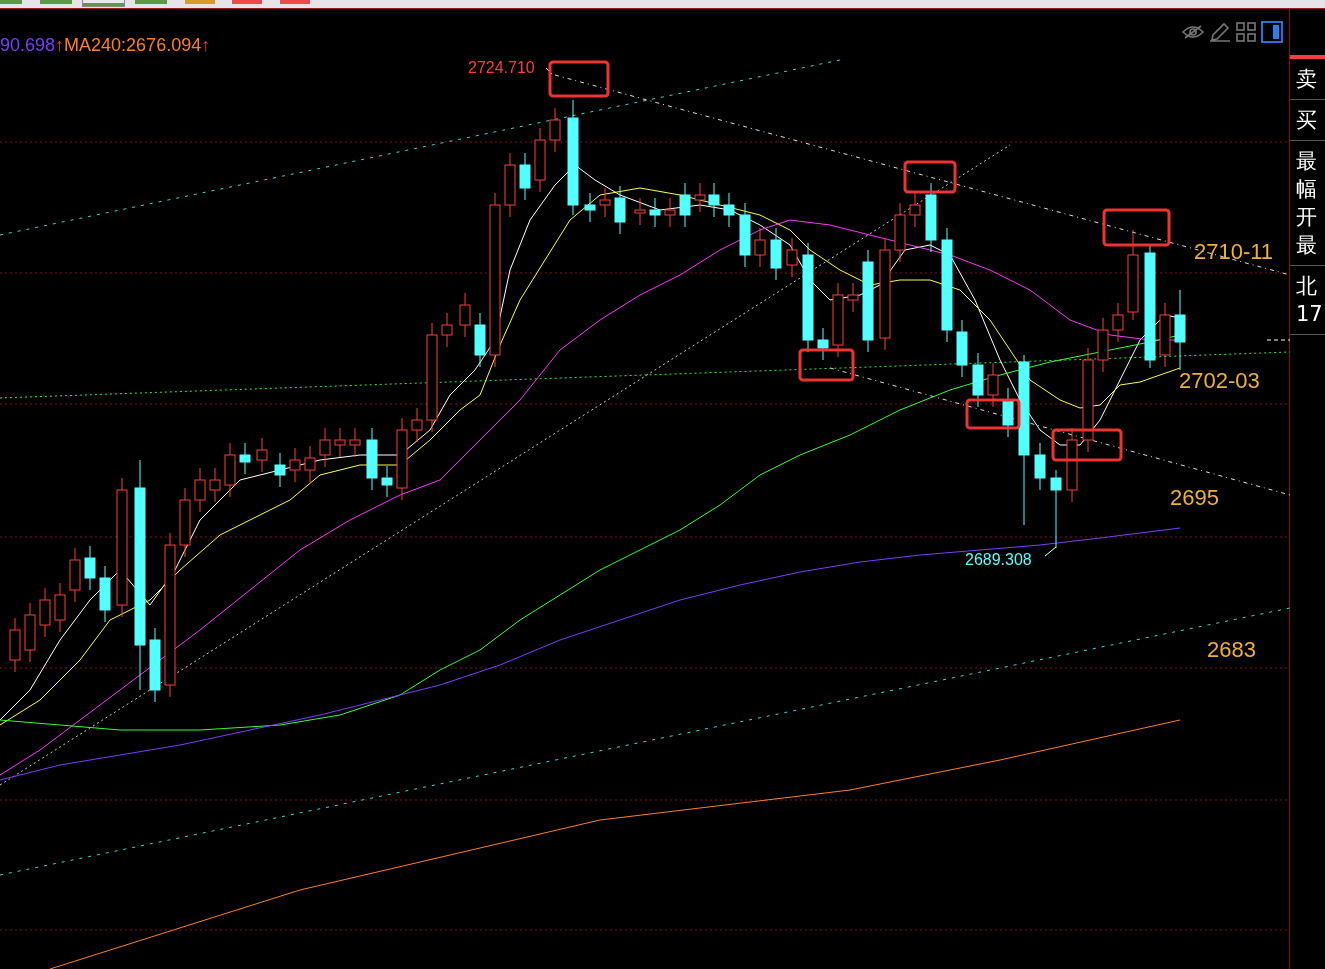  What do you see at coordinates (501, 68) in the screenshot?
I see `high-price-label: 2724.710` at bounding box center [501, 68].